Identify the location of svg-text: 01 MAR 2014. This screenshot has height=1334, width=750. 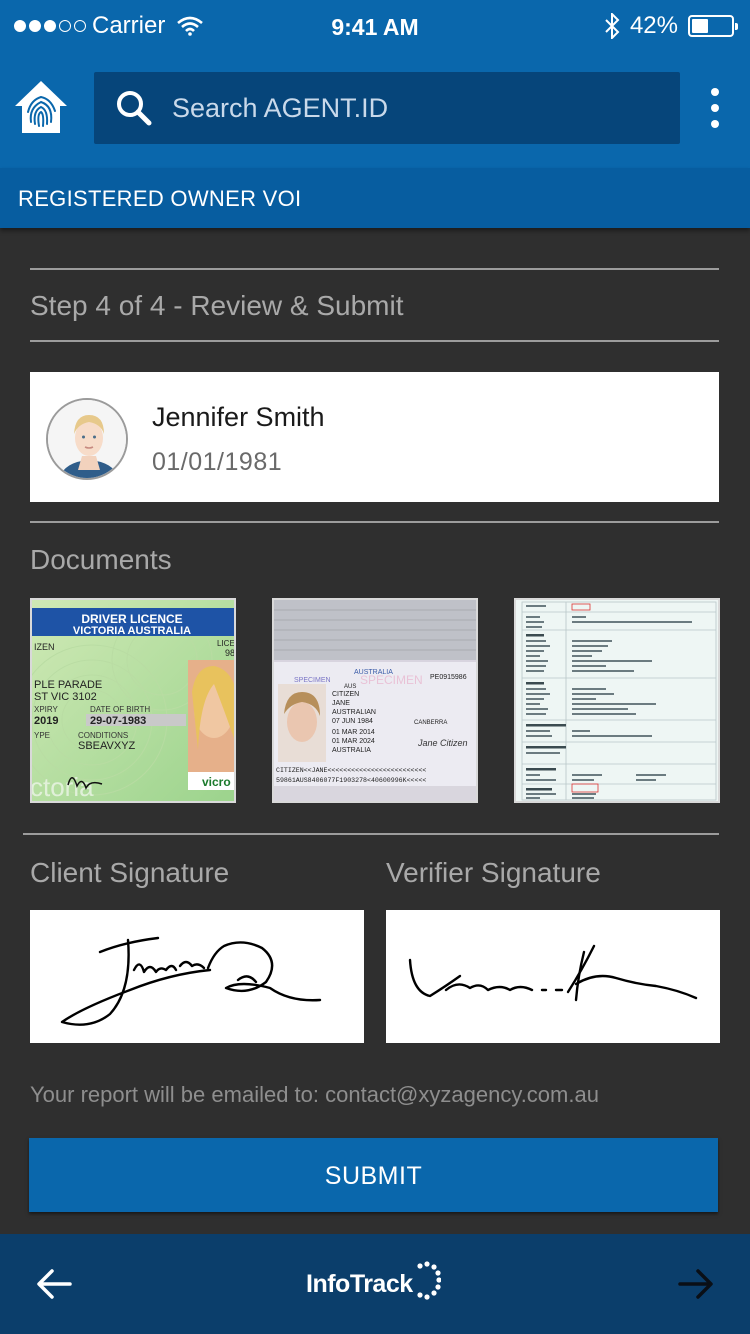
(353, 732).